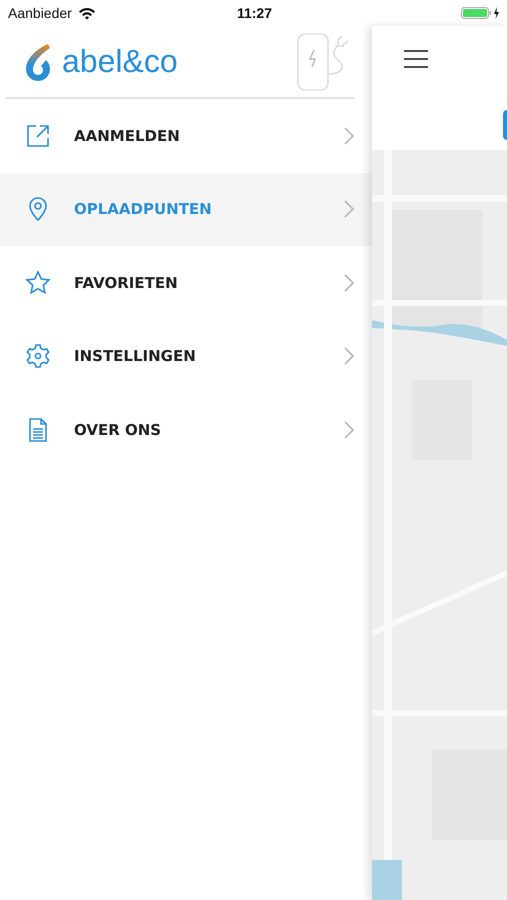 This screenshot has height=900, width=507. What do you see at coordinates (38, 283) in the screenshot?
I see `star-icon` at bounding box center [38, 283].